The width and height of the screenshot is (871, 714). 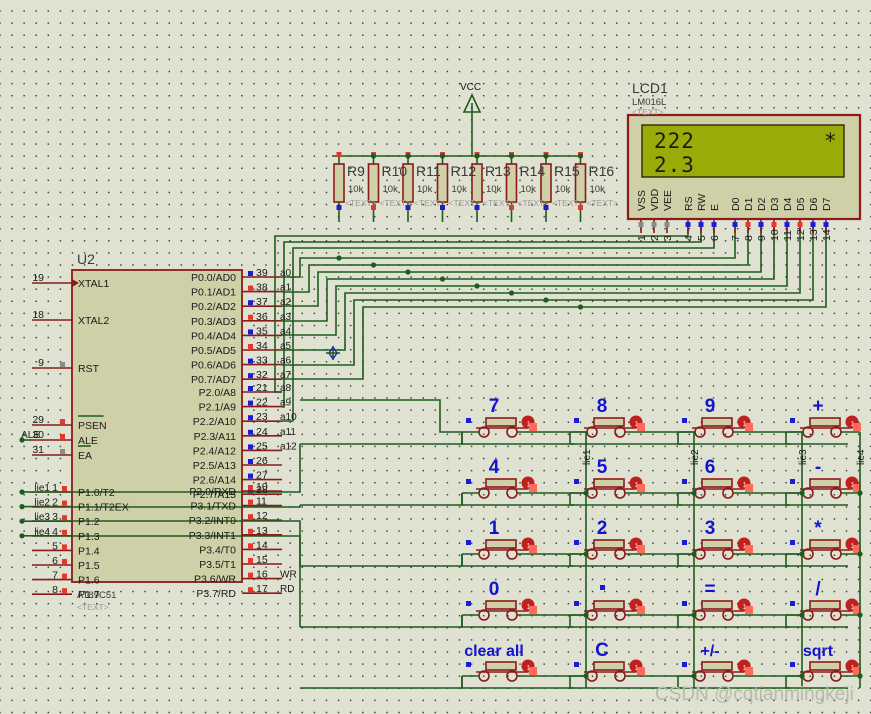 What do you see at coordinates (689, 238) in the screenshot?
I see `lcd-pin-number: 4` at bounding box center [689, 238].